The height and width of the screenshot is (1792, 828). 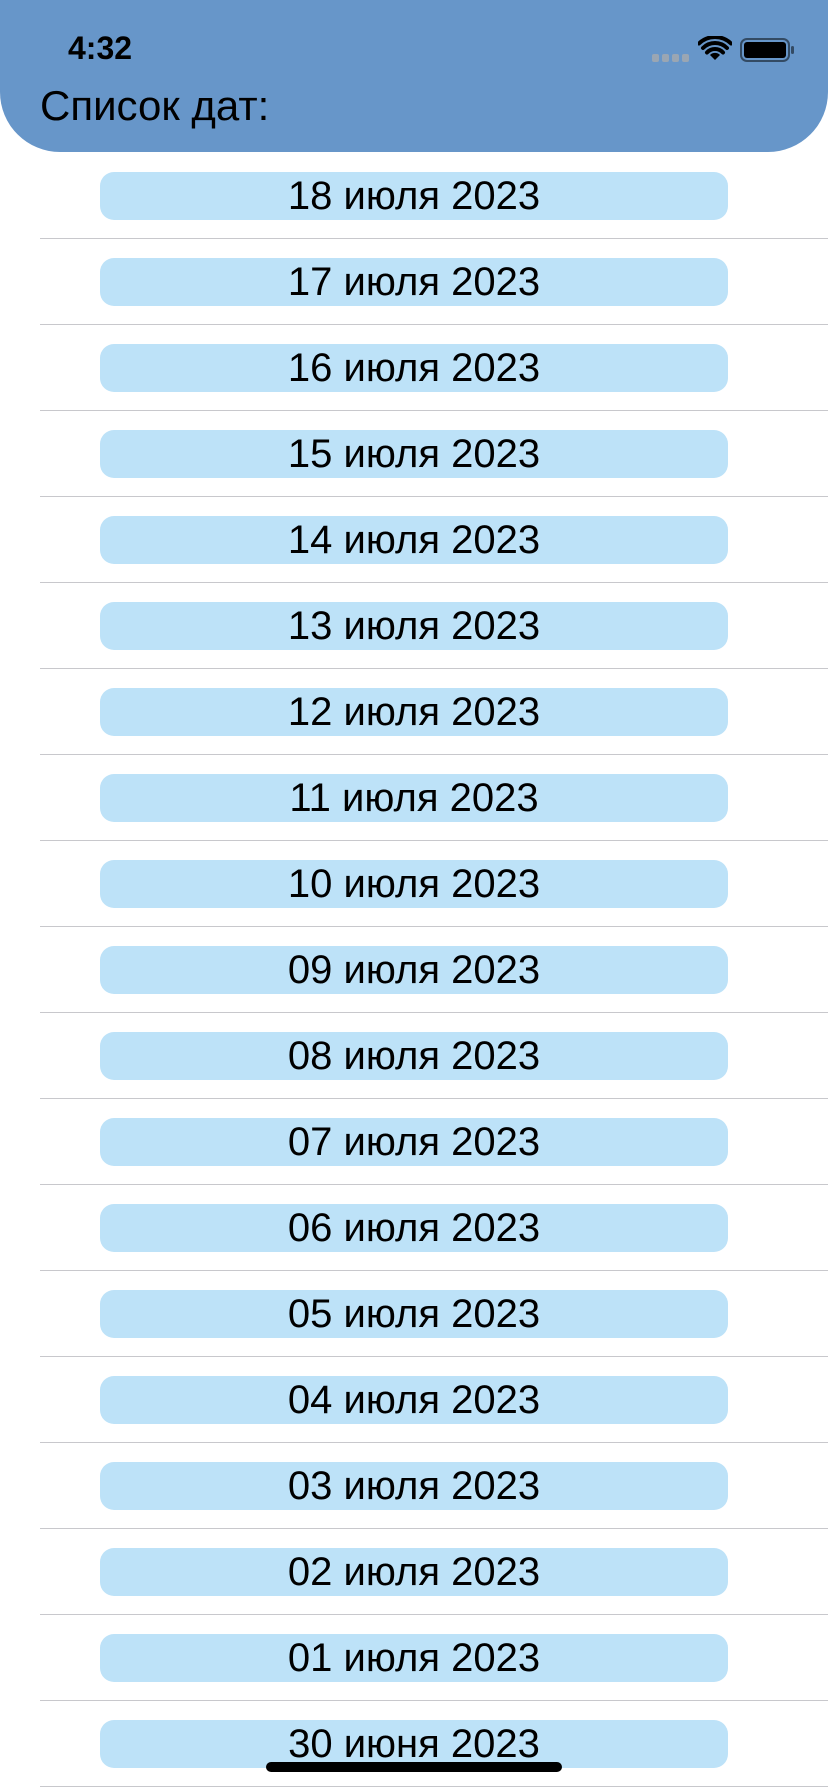 What do you see at coordinates (414, 76) in the screenshot?
I see `header-bar: 4:32 Список дат:` at bounding box center [414, 76].